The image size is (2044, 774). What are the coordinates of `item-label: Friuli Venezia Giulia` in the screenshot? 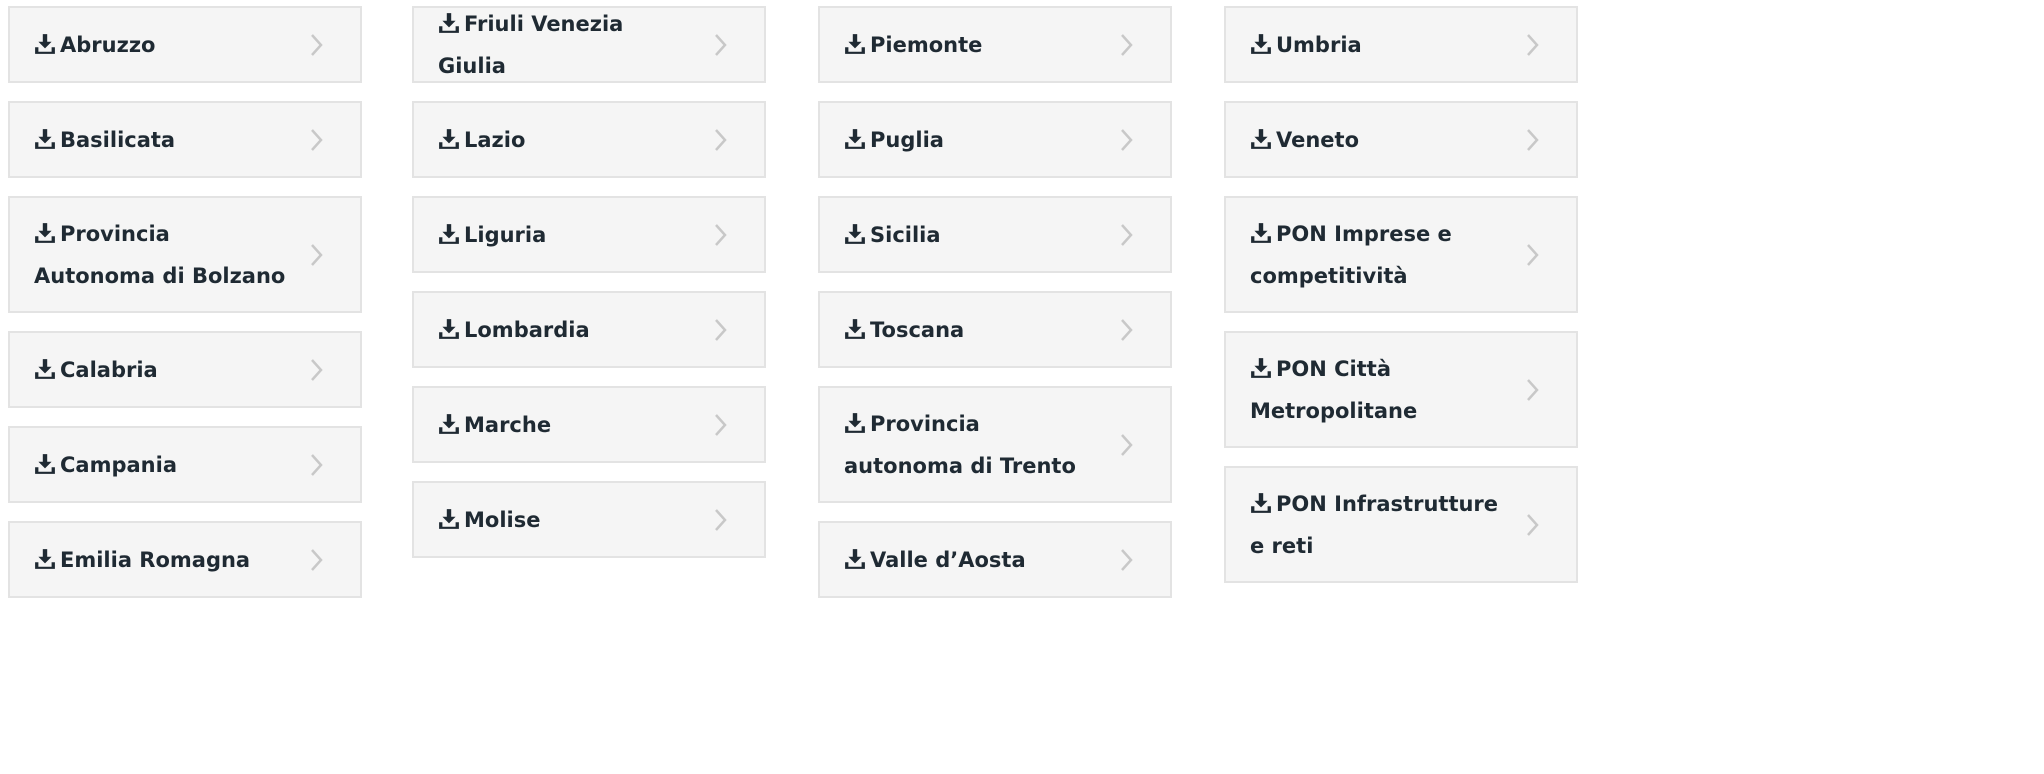 It's located at (531, 44).